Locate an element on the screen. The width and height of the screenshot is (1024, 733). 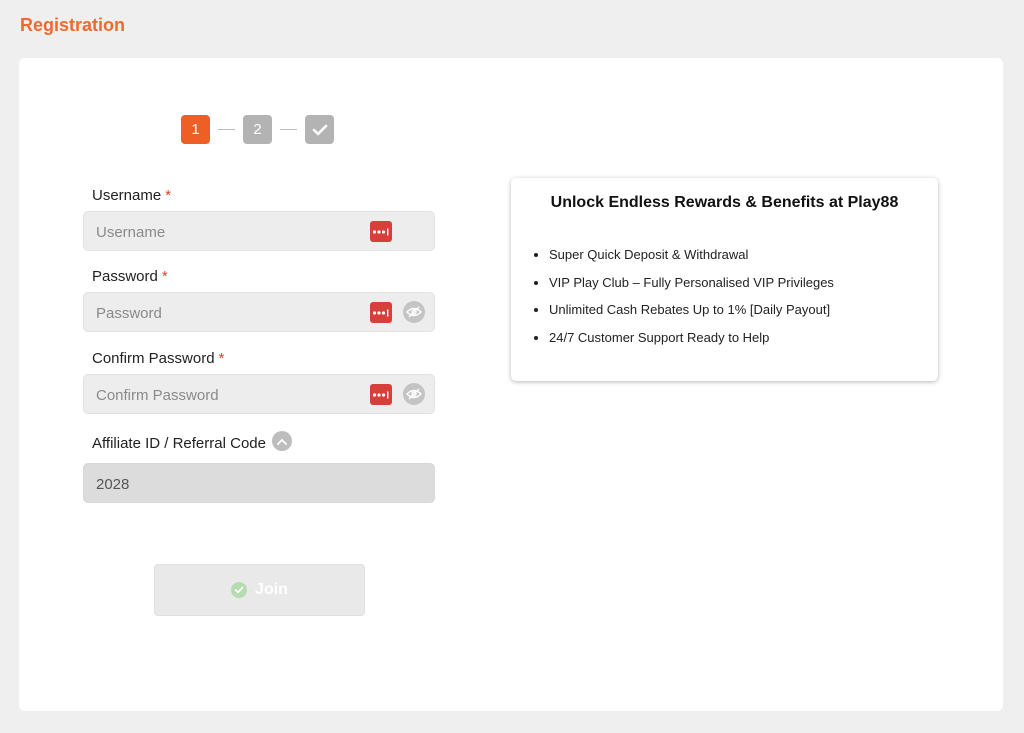
join-button: Join is located at coordinates (259, 590).